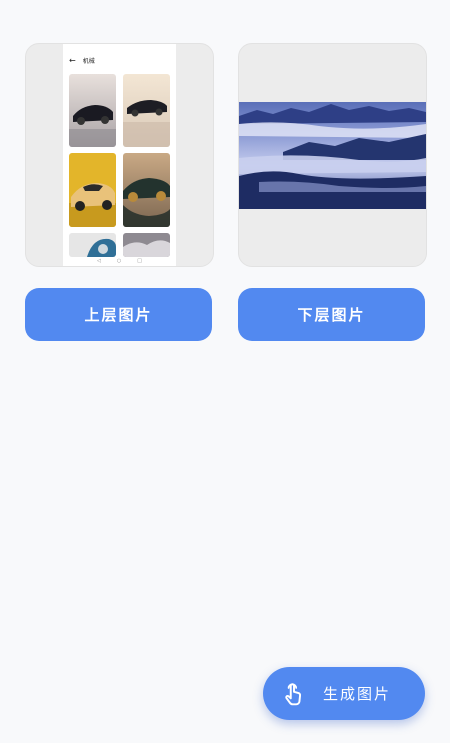  I want to click on lower-image-preview, so click(332, 155).